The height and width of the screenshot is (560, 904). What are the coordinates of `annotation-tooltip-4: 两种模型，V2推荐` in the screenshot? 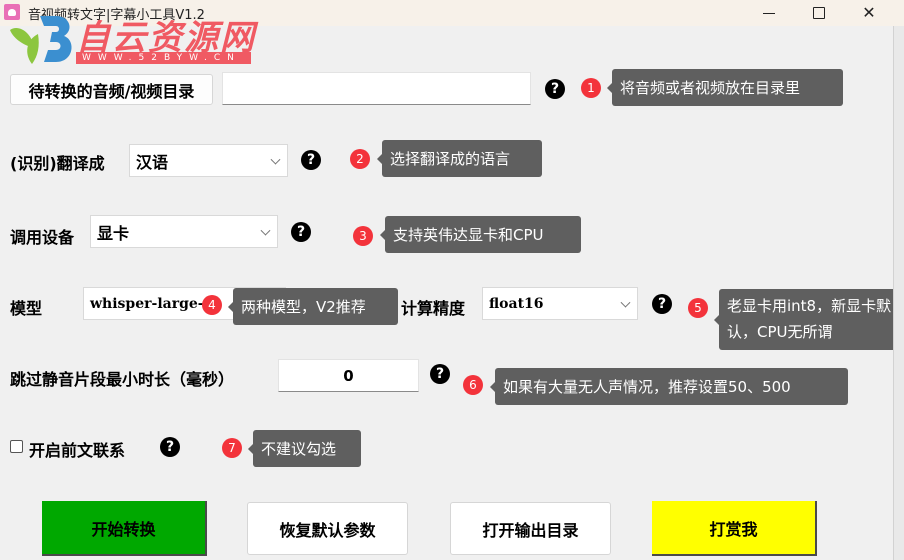 It's located at (315, 306).